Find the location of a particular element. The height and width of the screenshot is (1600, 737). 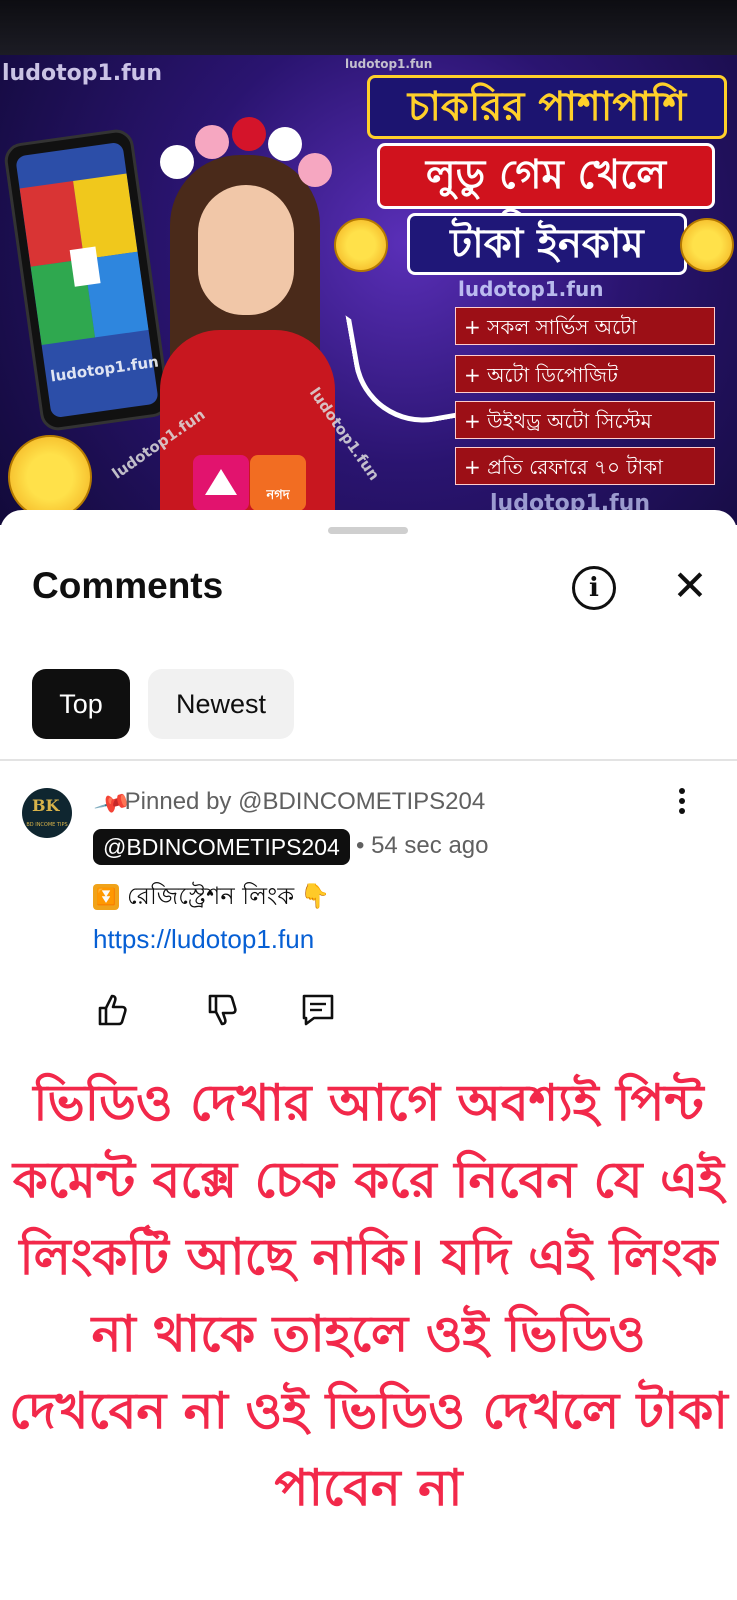

avatar: BK BD INCOME TIPS is located at coordinates (47, 813).